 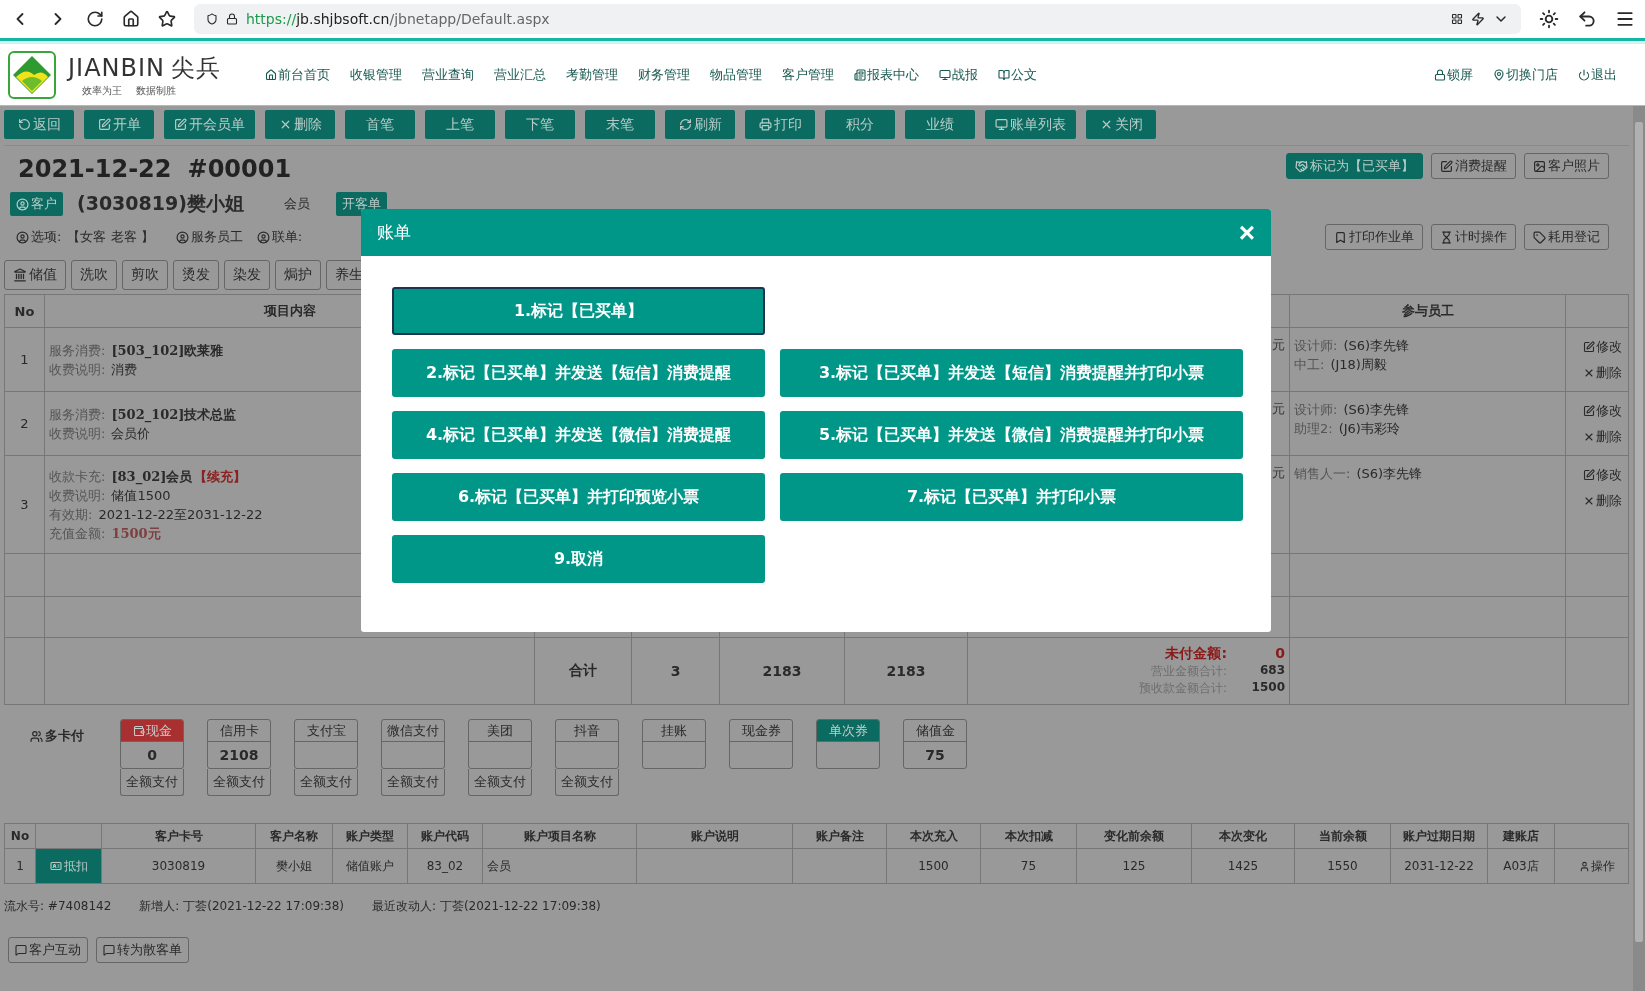 What do you see at coordinates (1134, 836) in the screenshot?
I see `column-header: 变化前余额` at bounding box center [1134, 836].